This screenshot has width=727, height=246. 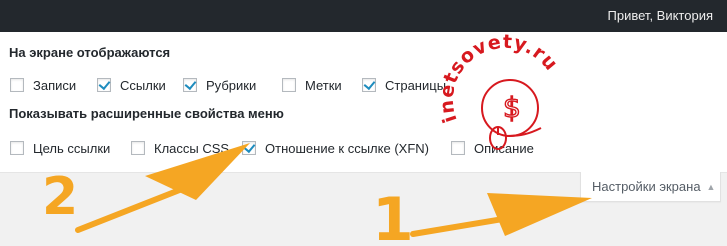 What do you see at coordinates (190, 85) in the screenshot?
I see `checkbox-categories` at bounding box center [190, 85].